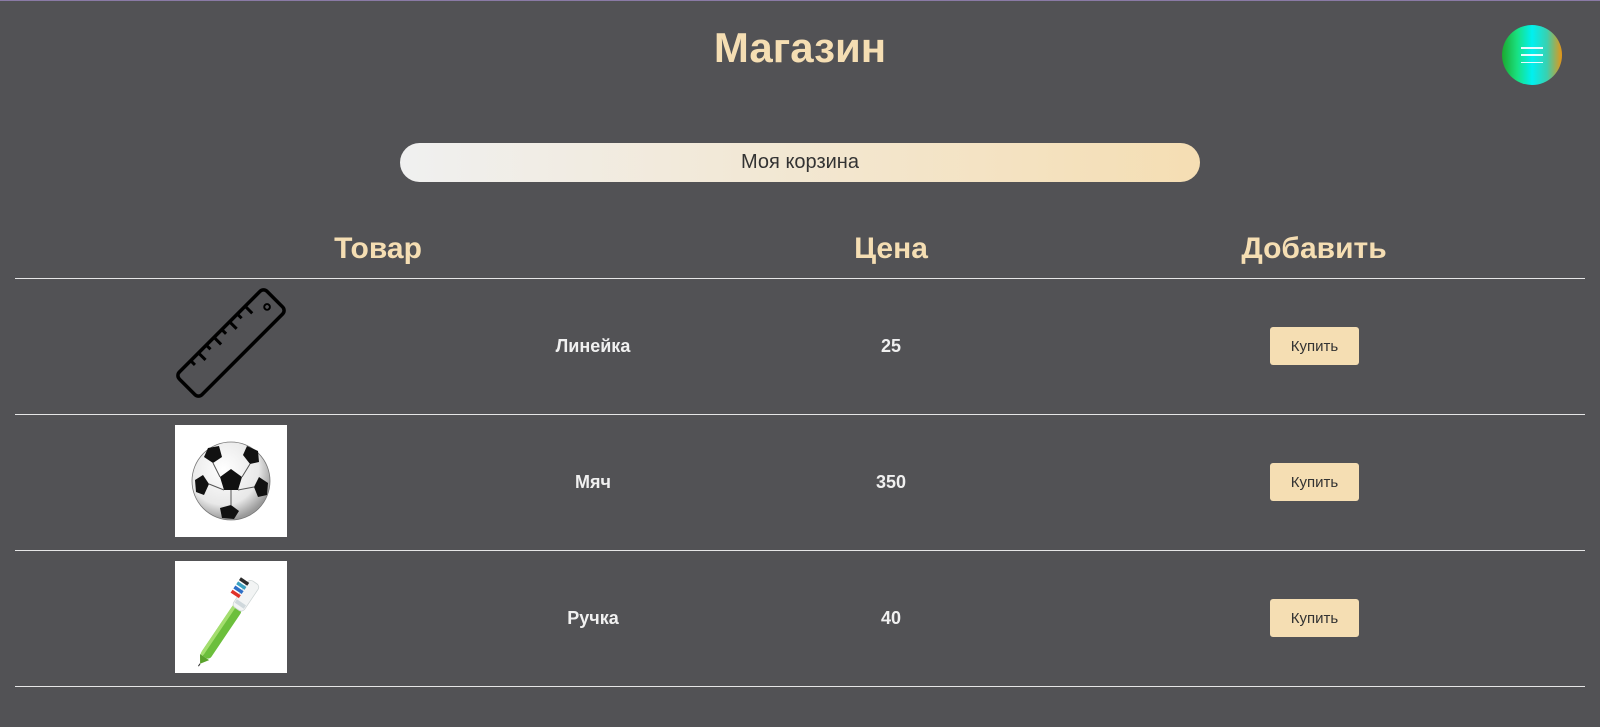 Image resolution: width=1600 pixels, height=727 pixels. Describe the element at coordinates (593, 346) in the screenshot. I see `product-name: Линейка` at that location.